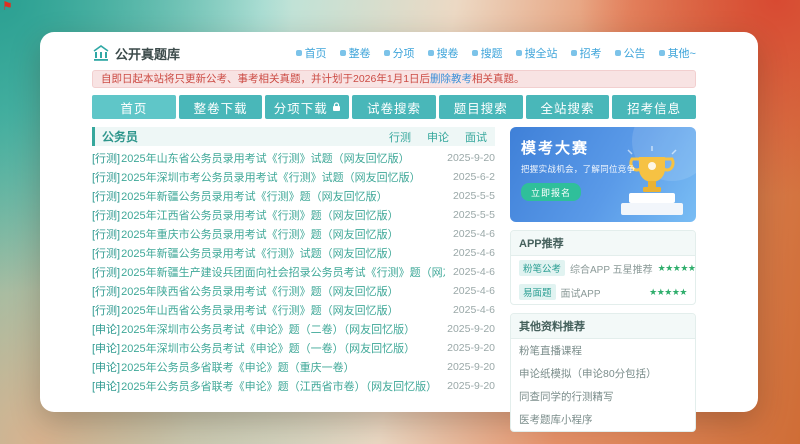 The width and height of the screenshot is (800, 444). What do you see at coordinates (280, 367) in the screenshot?
I see `exam-title-link: 2025年公务员多省联考《申论》题（重庆一卷）` at bounding box center [280, 367].